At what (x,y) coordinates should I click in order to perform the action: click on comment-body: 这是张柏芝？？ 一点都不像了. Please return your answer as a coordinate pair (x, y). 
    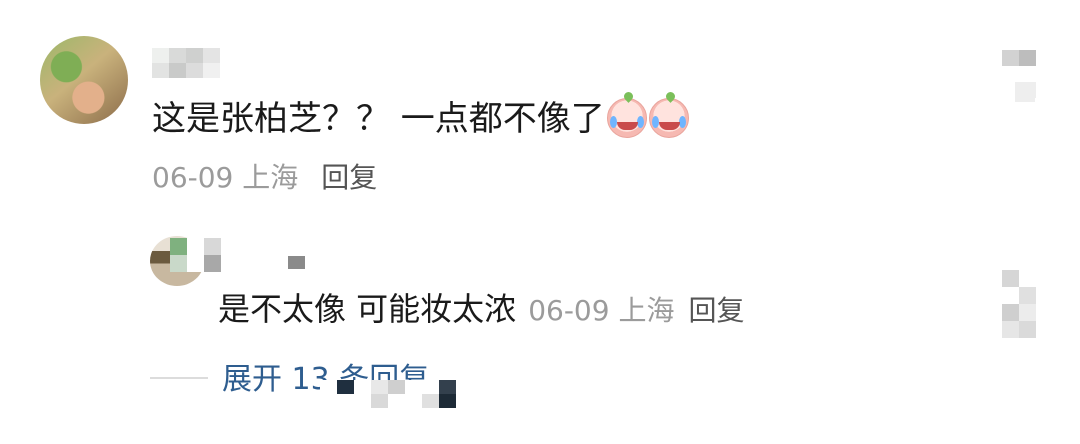
    Looking at the image, I should click on (378, 119).